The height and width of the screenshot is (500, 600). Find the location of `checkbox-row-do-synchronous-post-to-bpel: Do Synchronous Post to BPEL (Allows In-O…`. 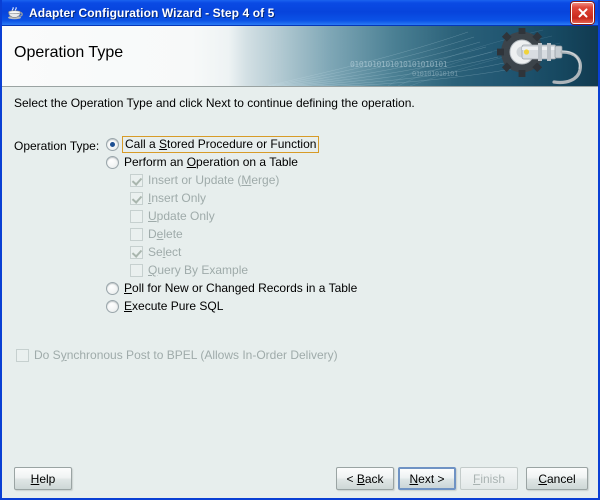

checkbox-row-do-synchronous-post-to-bpel: Do Synchronous Post to BPEL (Allows In-O… is located at coordinates (177, 355).